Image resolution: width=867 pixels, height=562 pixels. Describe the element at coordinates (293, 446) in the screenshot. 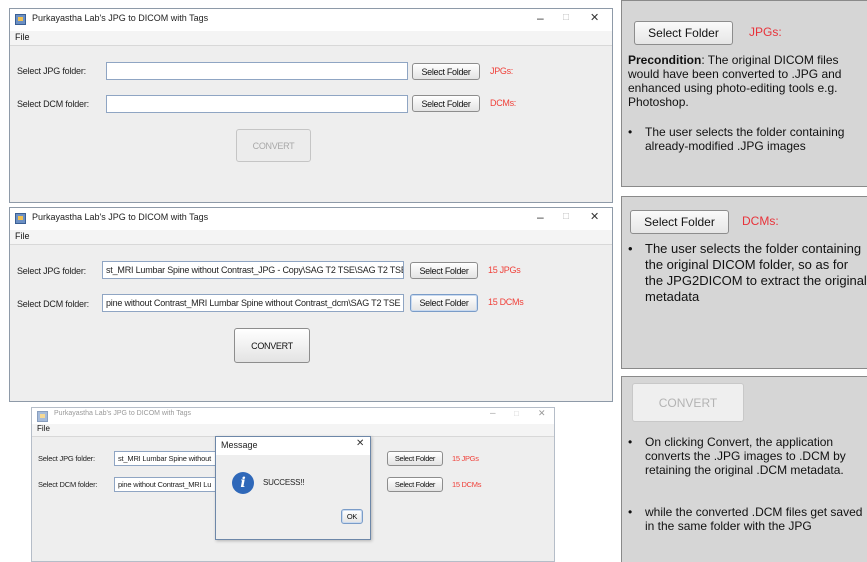

I see `dialog-title-bar: Message ✕` at that location.